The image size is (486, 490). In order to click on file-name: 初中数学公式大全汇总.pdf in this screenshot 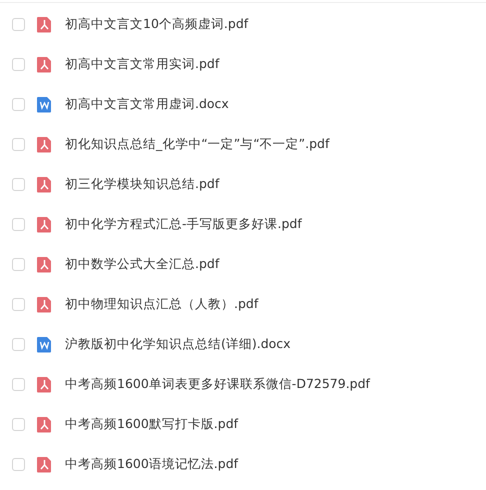, I will do `click(142, 264)`.